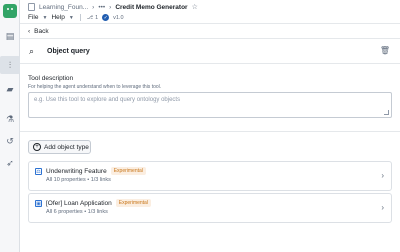 The width and height of the screenshot is (400, 252). Describe the element at coordinates (210, 31) in the screenshot. I see `back-button: ‹ Back` at that location.